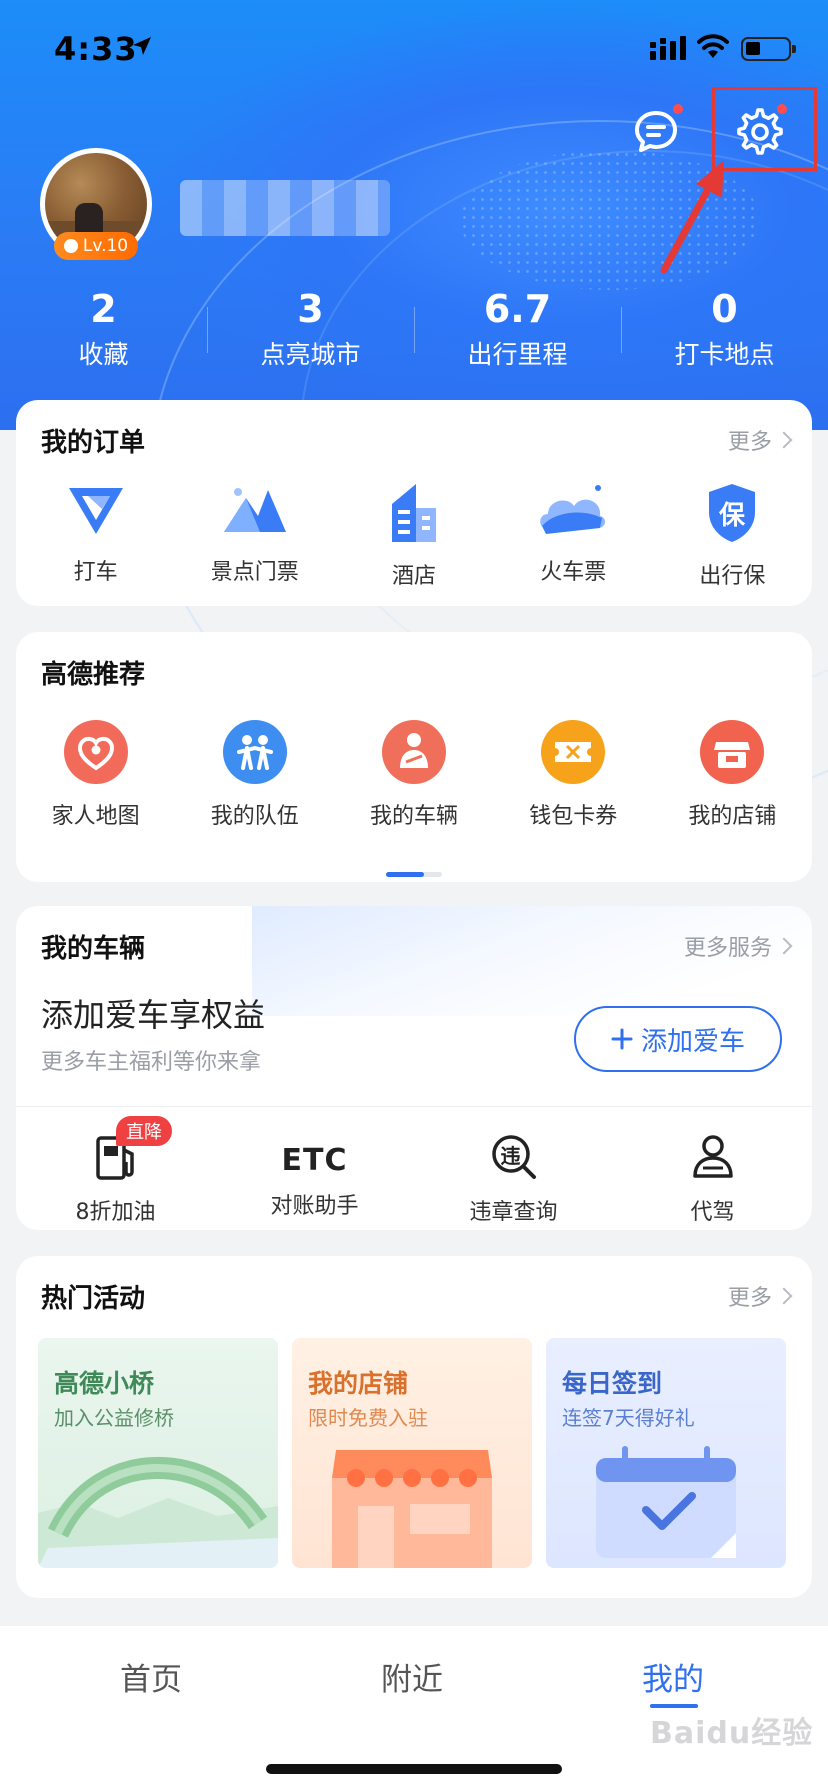 The height and width of the screenshot is (1792, 828). I want to click on status-time: 4:33, so click(96, 49).